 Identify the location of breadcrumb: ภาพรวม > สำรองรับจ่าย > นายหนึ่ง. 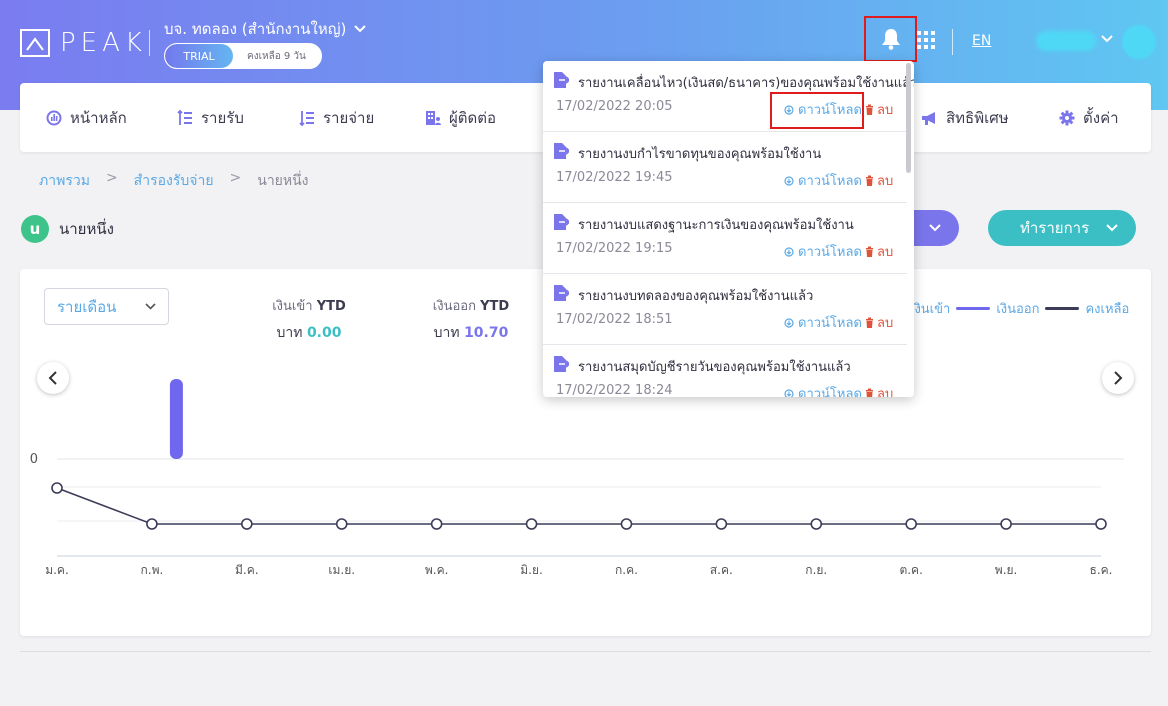
(174, 181).